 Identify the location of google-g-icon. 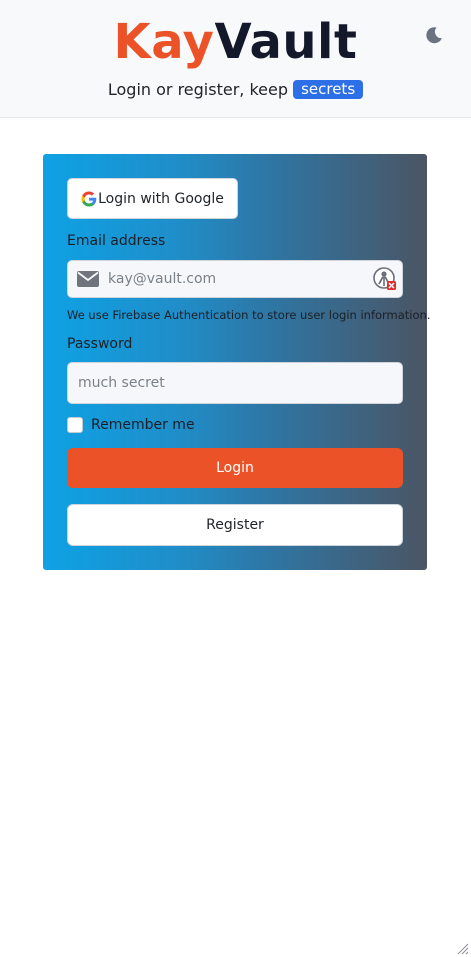
(89, 198).